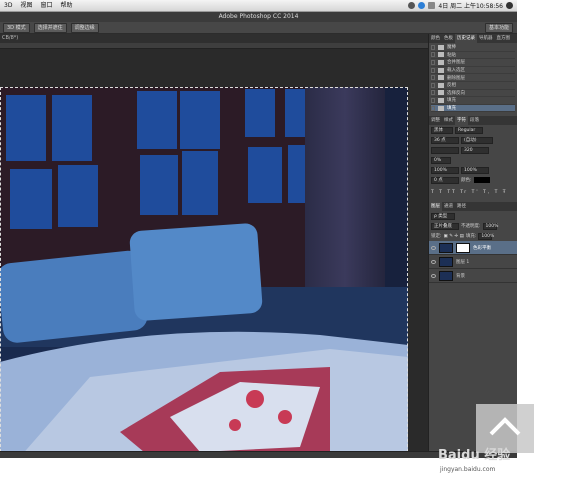 This screenshot has height=494, width=570. What do you see at coordinates (448, 38) in the screenshot?
I see `tab-swatches: 色板` at bounding box center [448, 38].